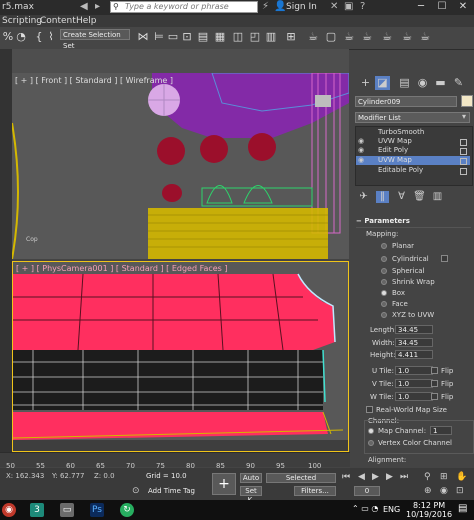  I want to click on w-flip-checkbox, so click(434, 396).